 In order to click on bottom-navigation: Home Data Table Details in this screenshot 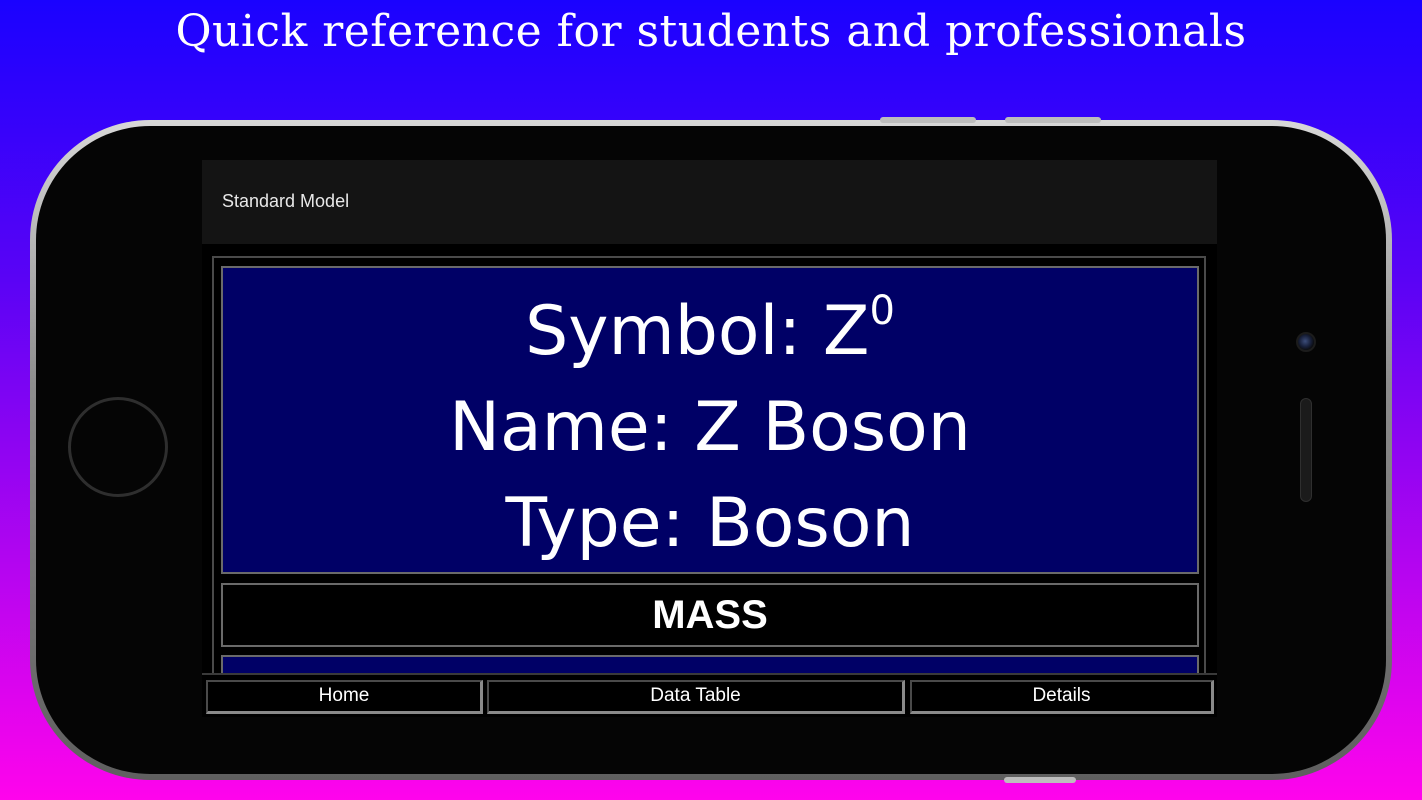, I will do `click(709, 695)`.